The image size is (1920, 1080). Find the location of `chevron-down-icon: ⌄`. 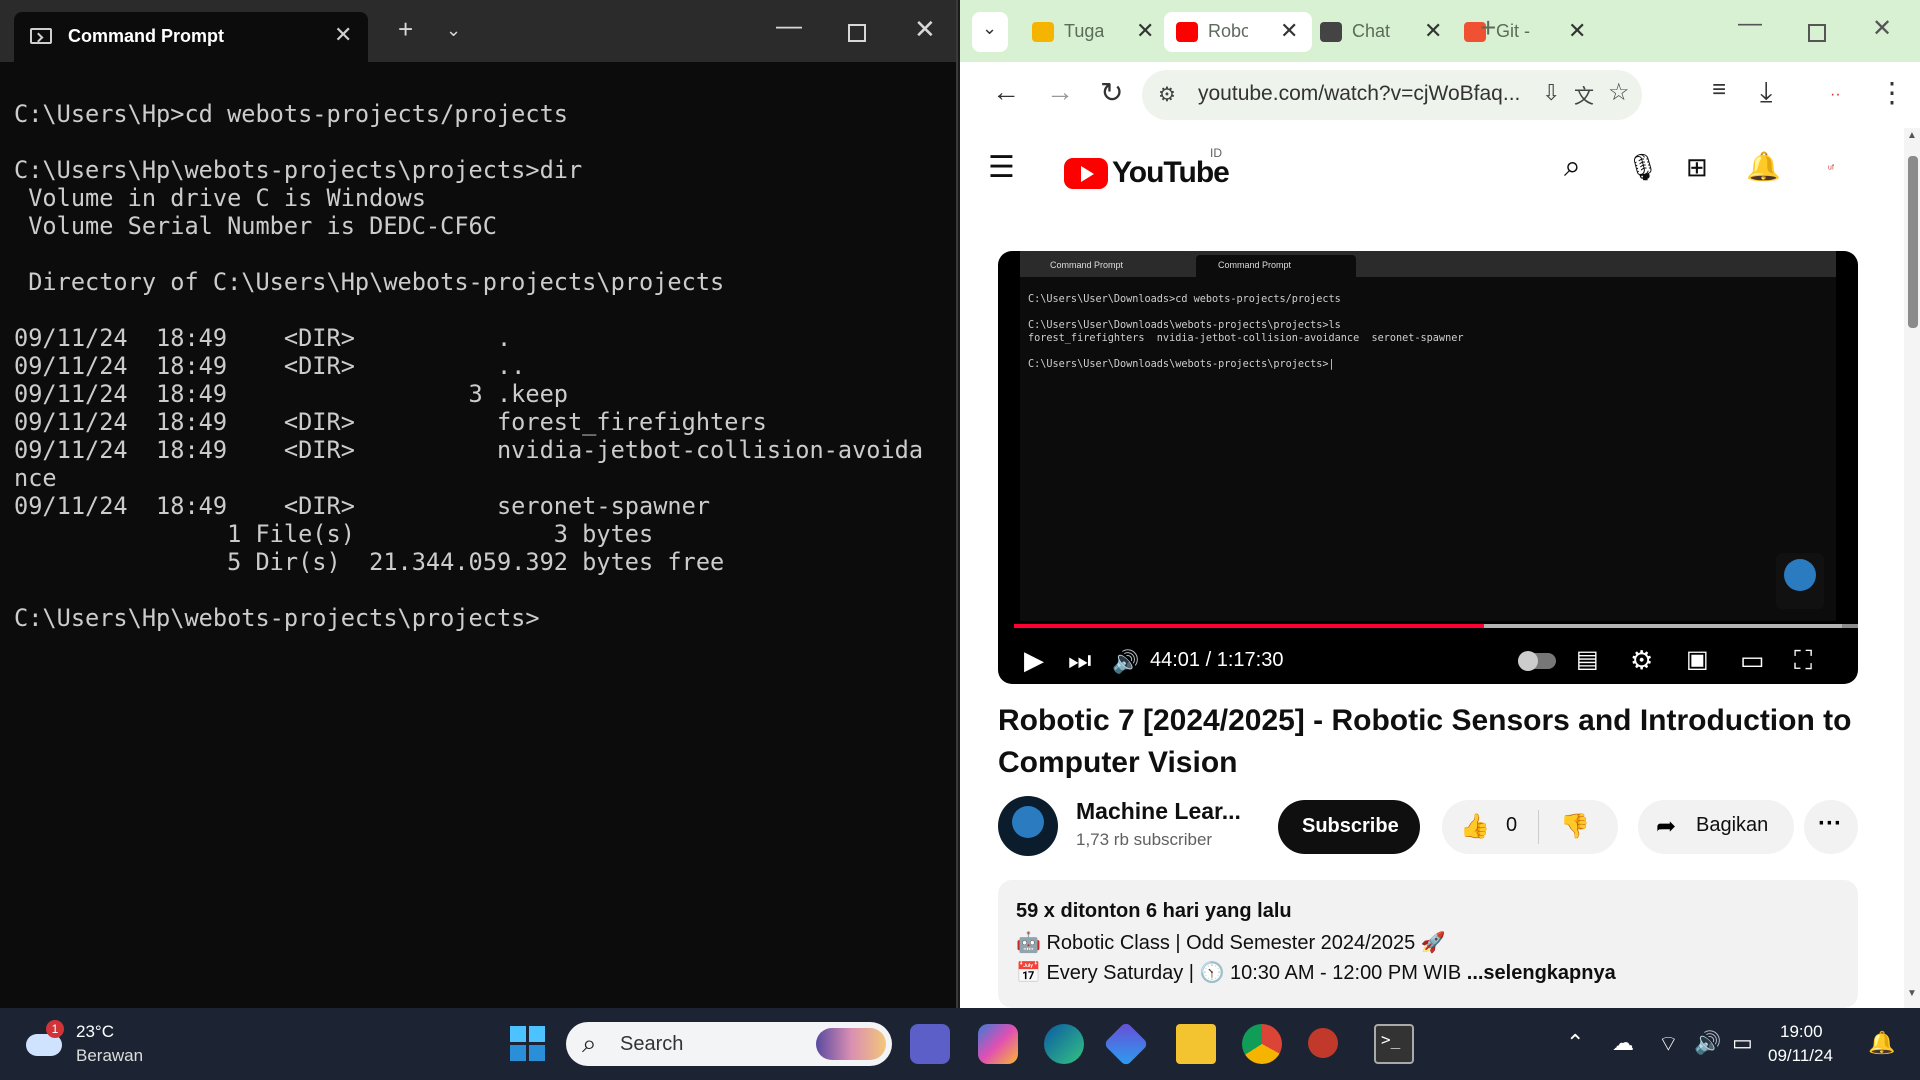

chevron-down-icon: ⌄ is located at coordinates (453, 30).